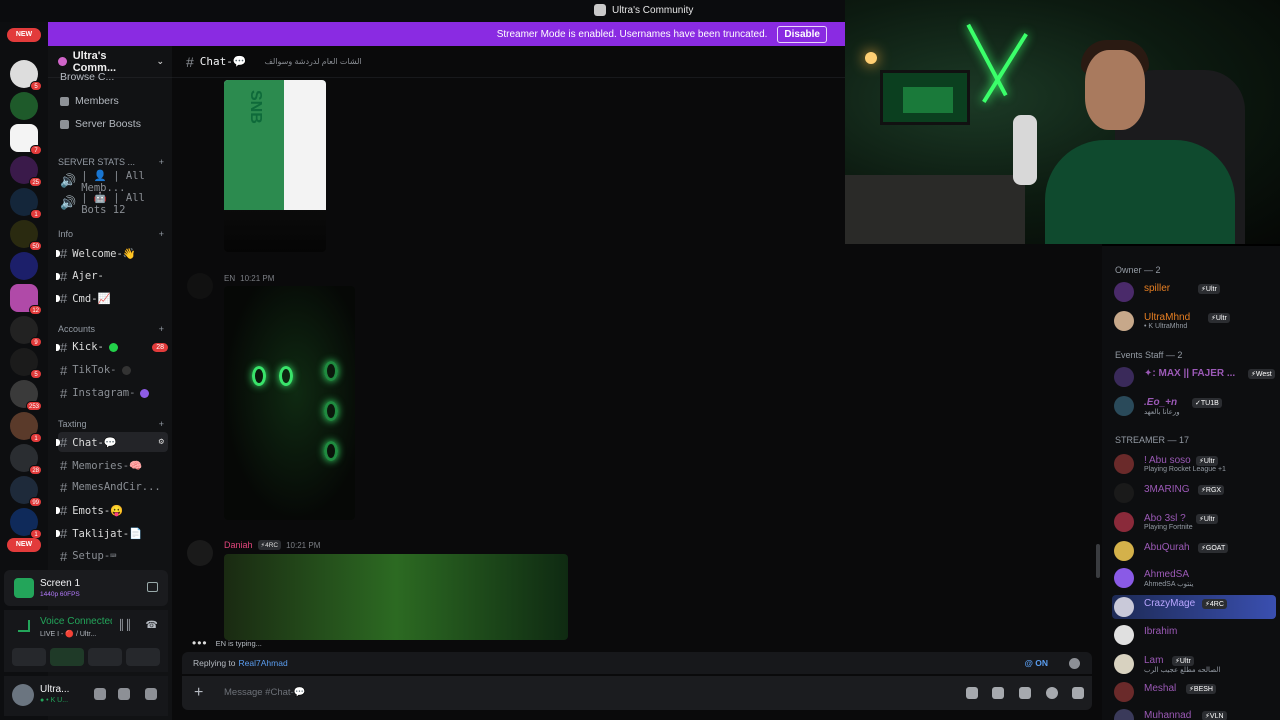 The width and height of the screenshot is (1280, 720). What do you see at coordinates (802, 34) in the screenshot?
I see `disable-streamer-mode-button: Disable` at bounding box center [802, 34].